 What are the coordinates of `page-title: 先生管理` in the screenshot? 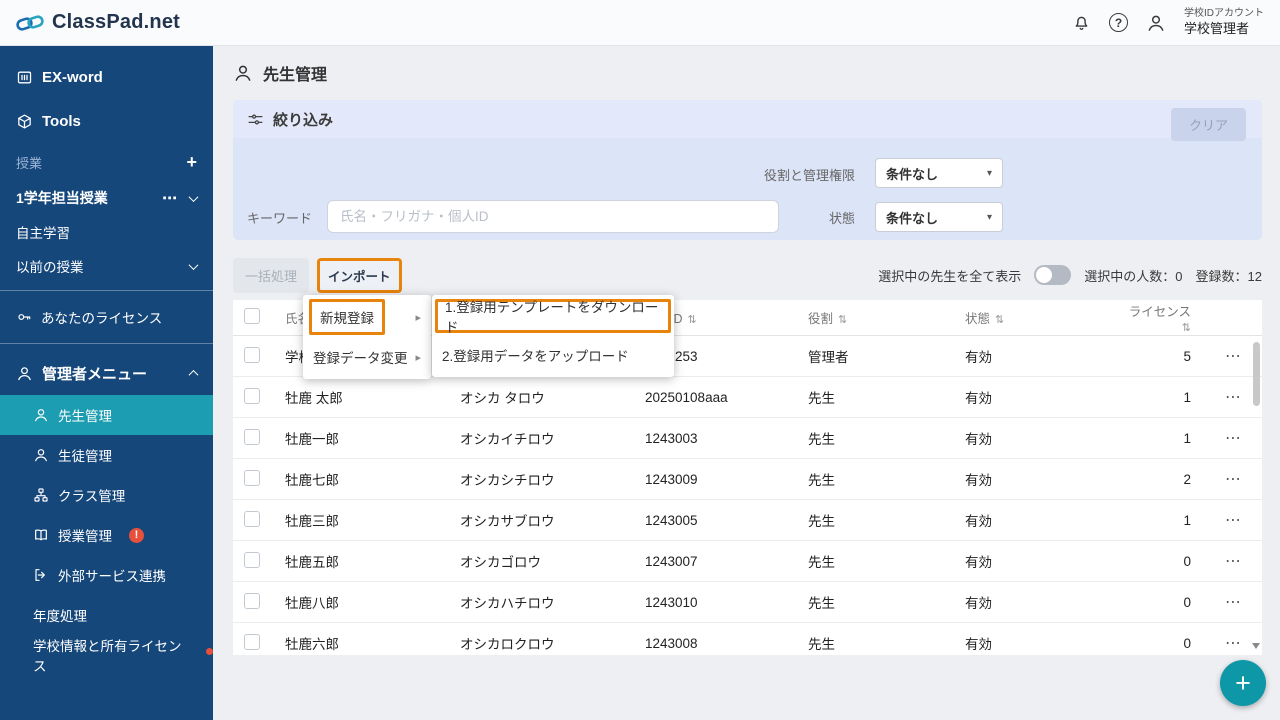 It's located at (280, 73).